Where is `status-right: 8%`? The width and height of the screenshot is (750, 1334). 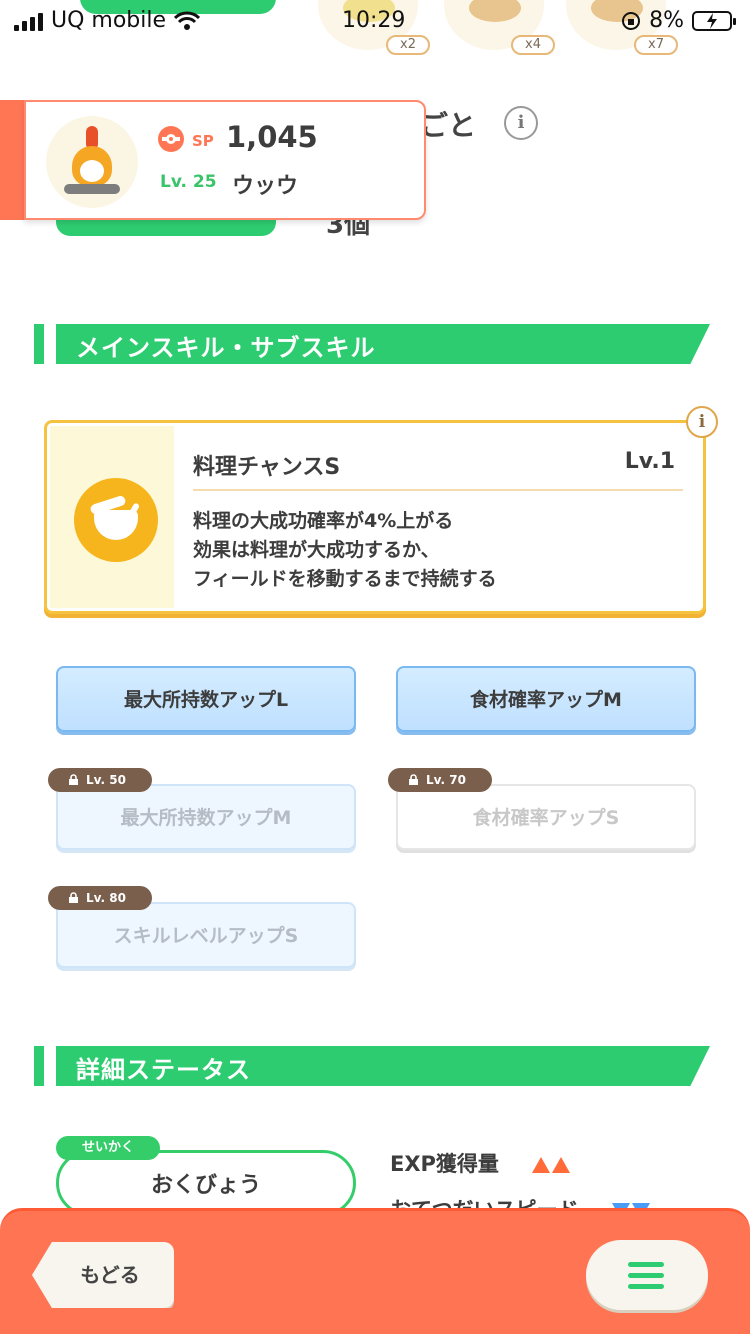
status-right: 8% is located at coordinates (678, 20).